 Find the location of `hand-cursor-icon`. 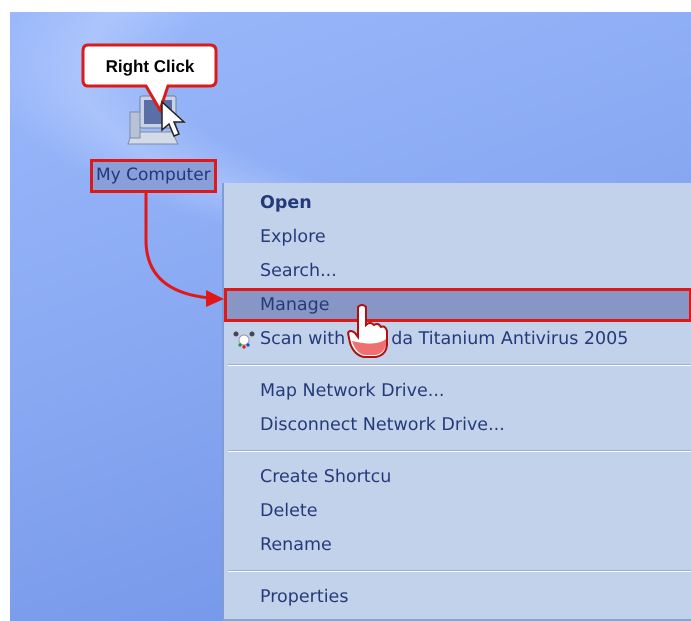

hand-cursor-icon is located at coordinates (368, 331).